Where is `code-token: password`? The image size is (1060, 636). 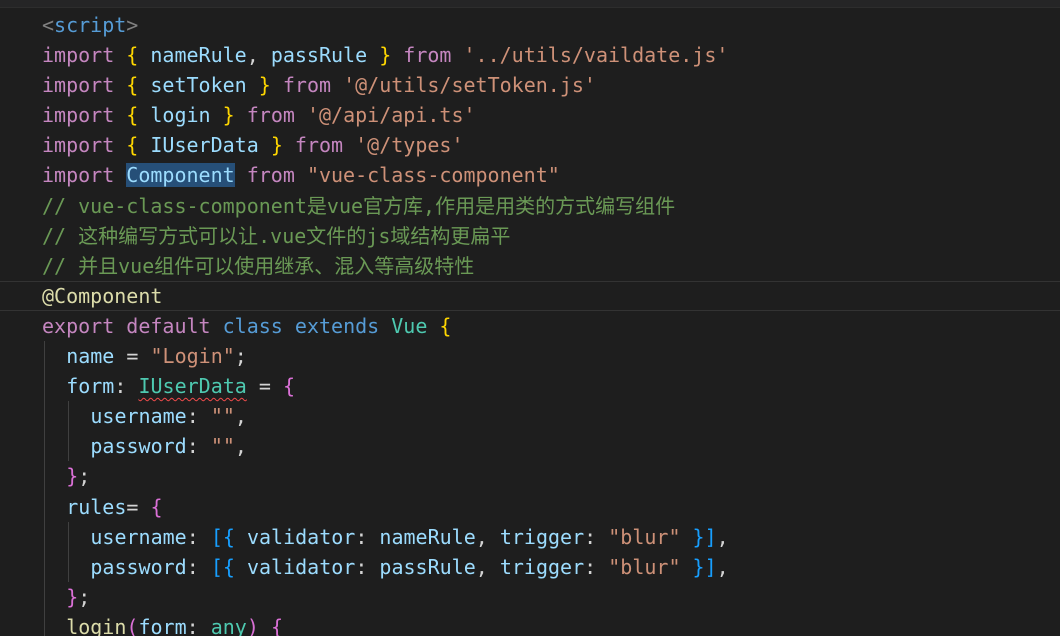
code-token: password is located at coordinates (138, 446).